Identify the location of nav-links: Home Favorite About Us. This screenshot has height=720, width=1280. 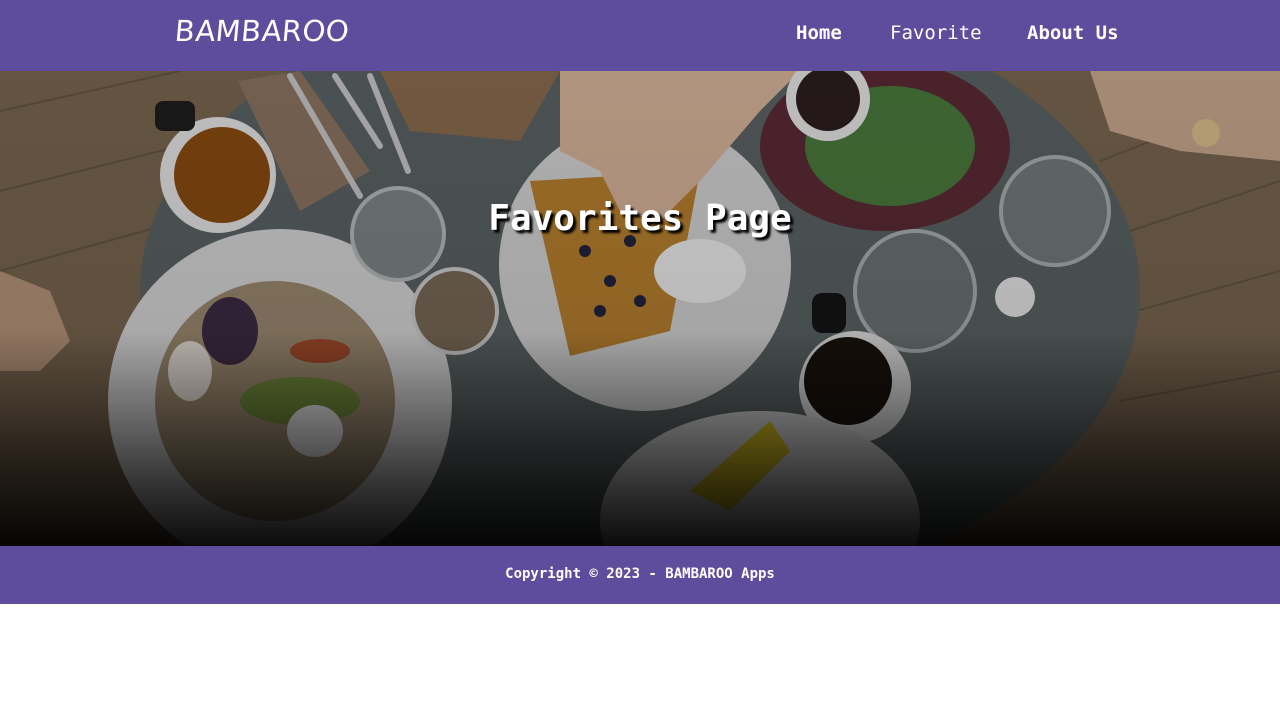
(640, 37).